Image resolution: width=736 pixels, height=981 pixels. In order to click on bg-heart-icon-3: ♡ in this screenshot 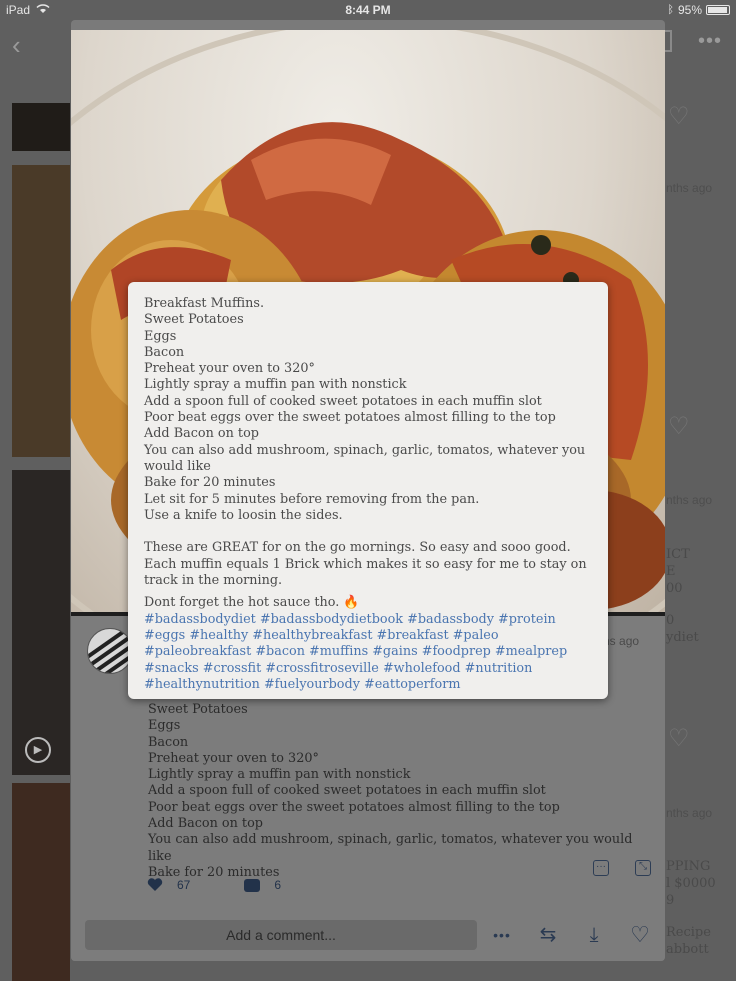, I will do `click(681, 738)`.